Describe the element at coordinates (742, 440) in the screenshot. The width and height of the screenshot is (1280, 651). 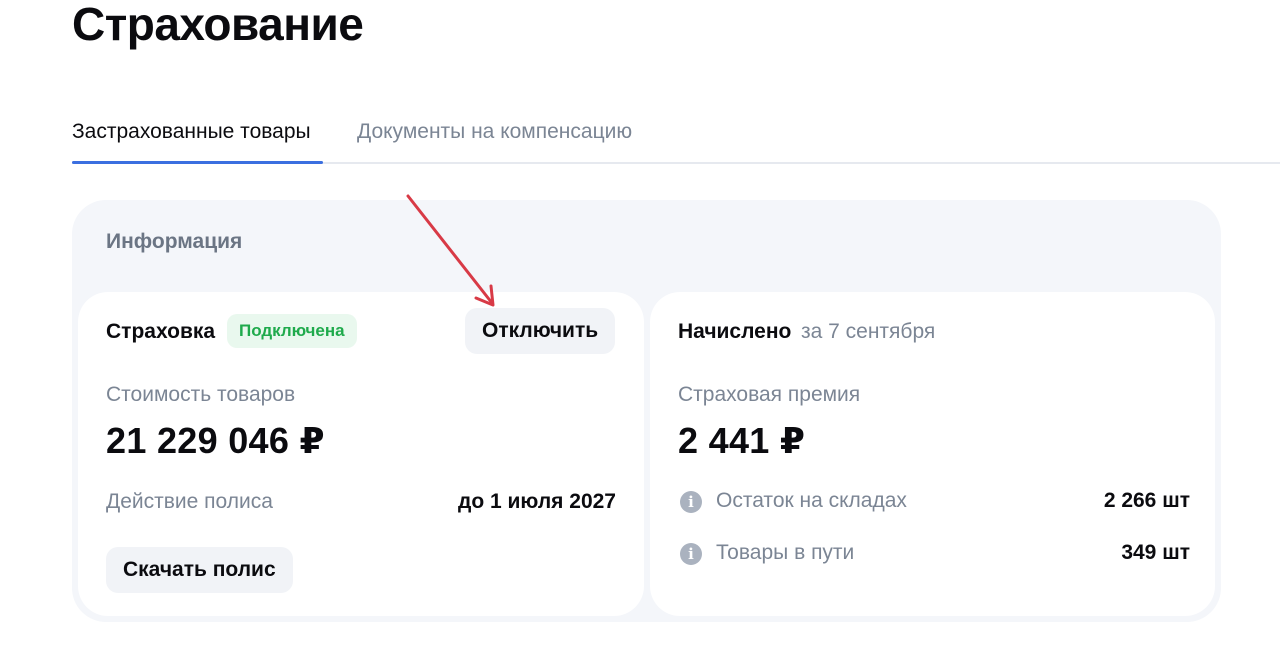
I see `premium-value: 2 441 ₽` at that location.